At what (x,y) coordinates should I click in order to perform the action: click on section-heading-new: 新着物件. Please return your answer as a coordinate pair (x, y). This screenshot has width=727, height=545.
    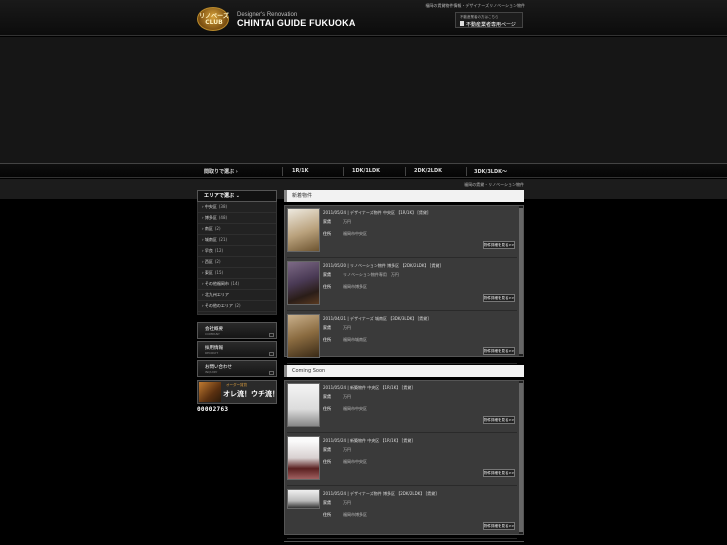
    Looking at the image, I should click on (404, 196).